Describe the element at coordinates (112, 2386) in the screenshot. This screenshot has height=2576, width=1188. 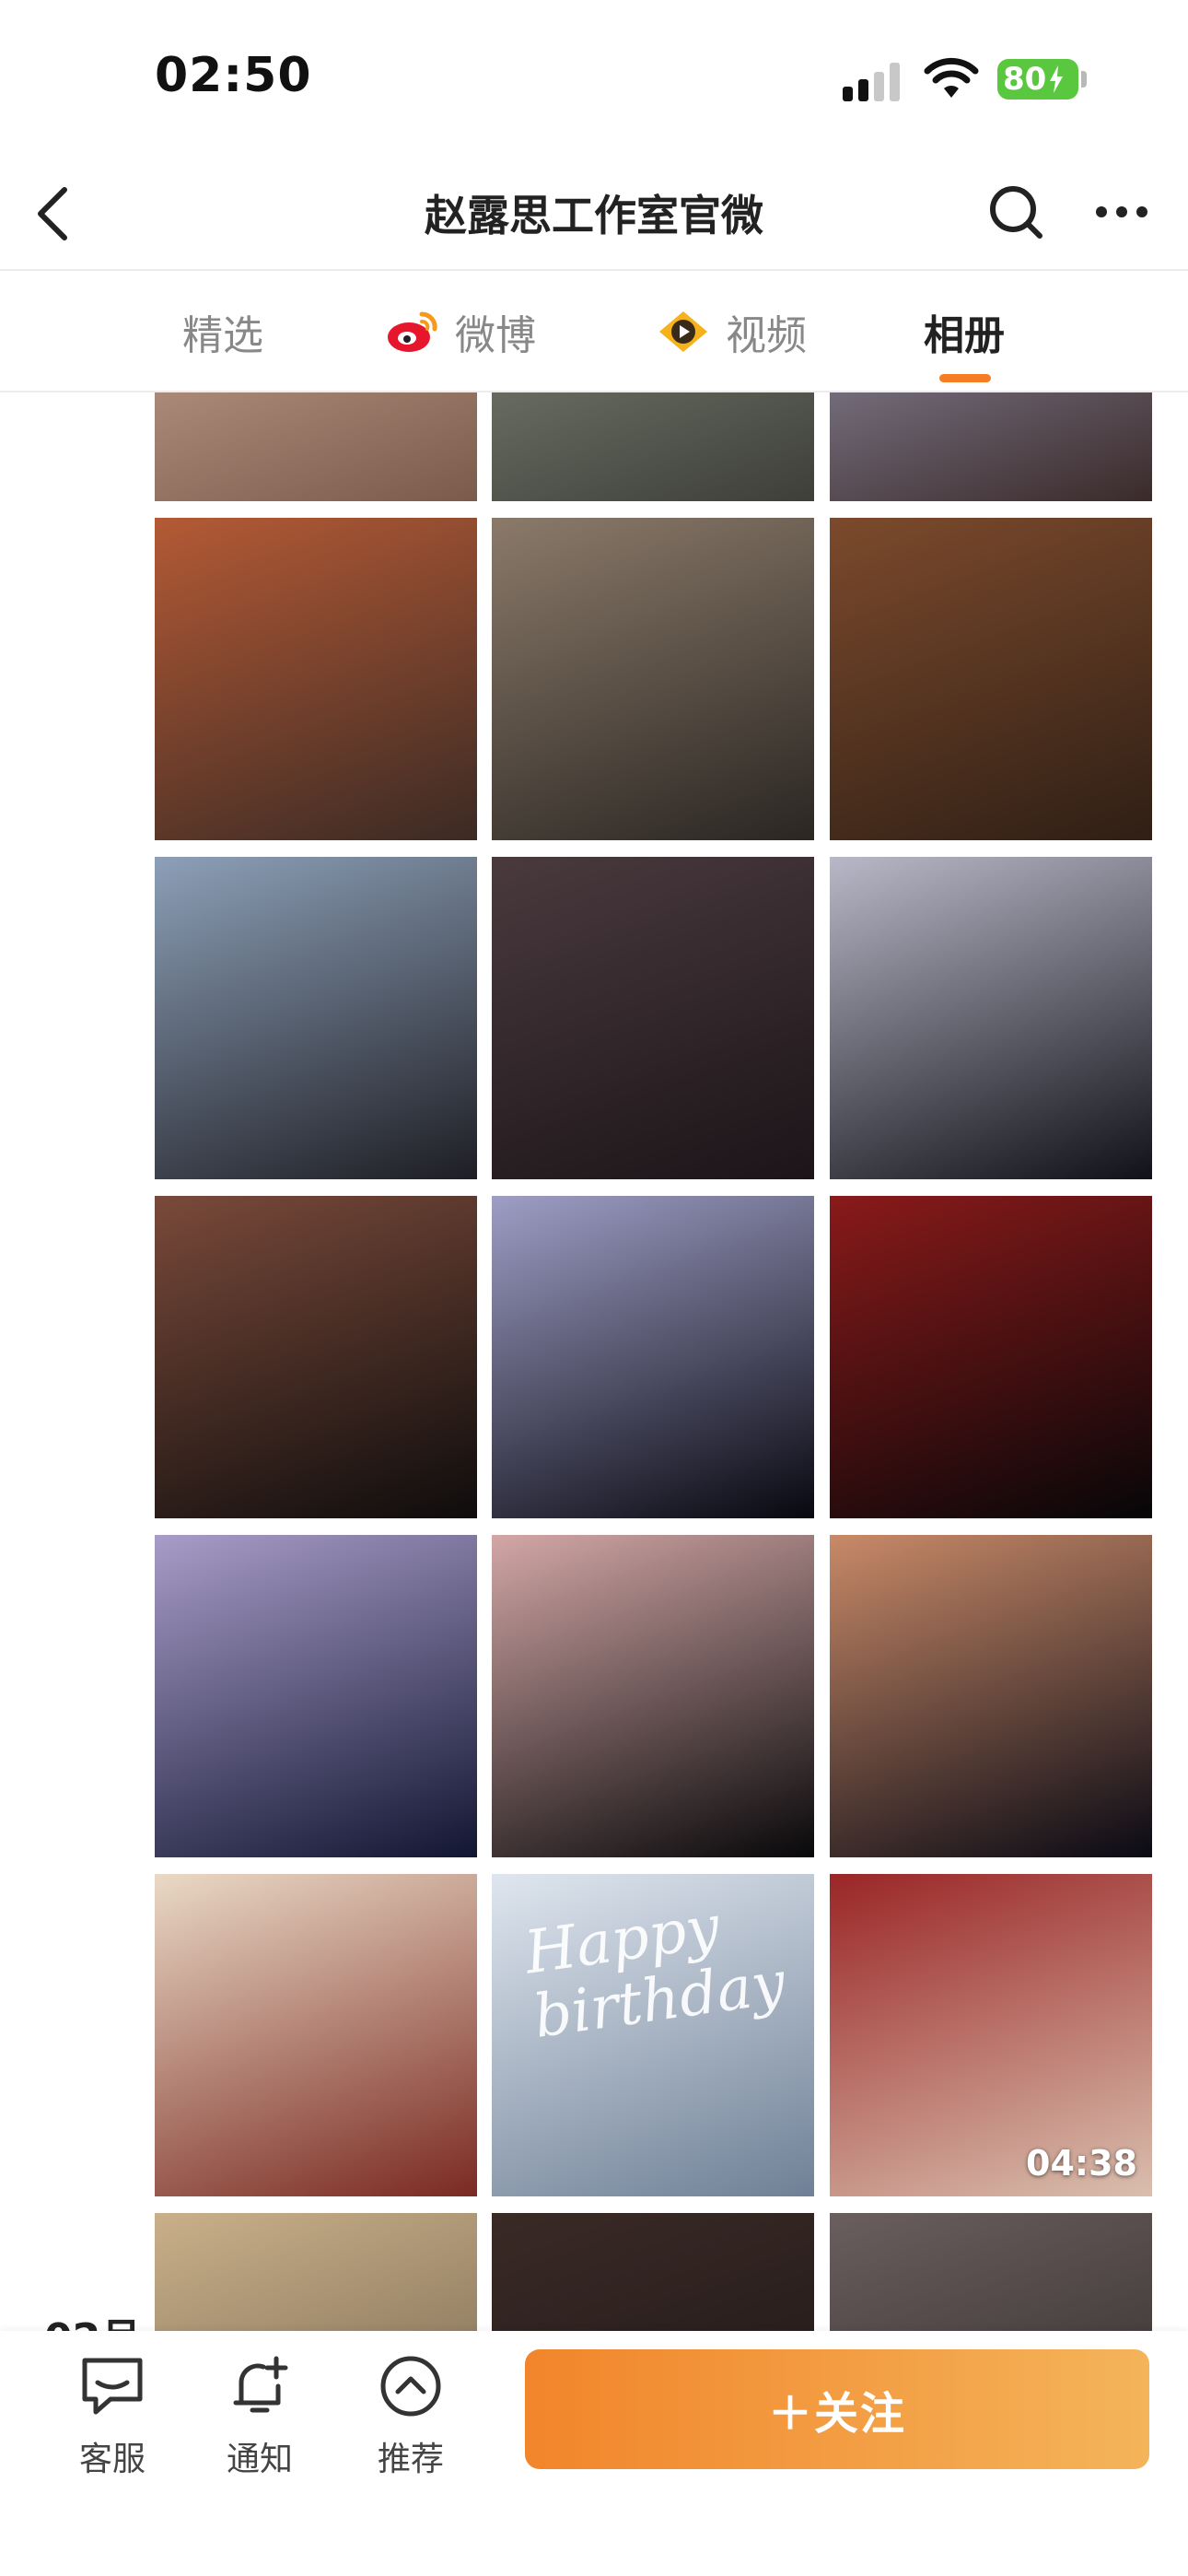
I see `chat-bubble-icon` at that location.